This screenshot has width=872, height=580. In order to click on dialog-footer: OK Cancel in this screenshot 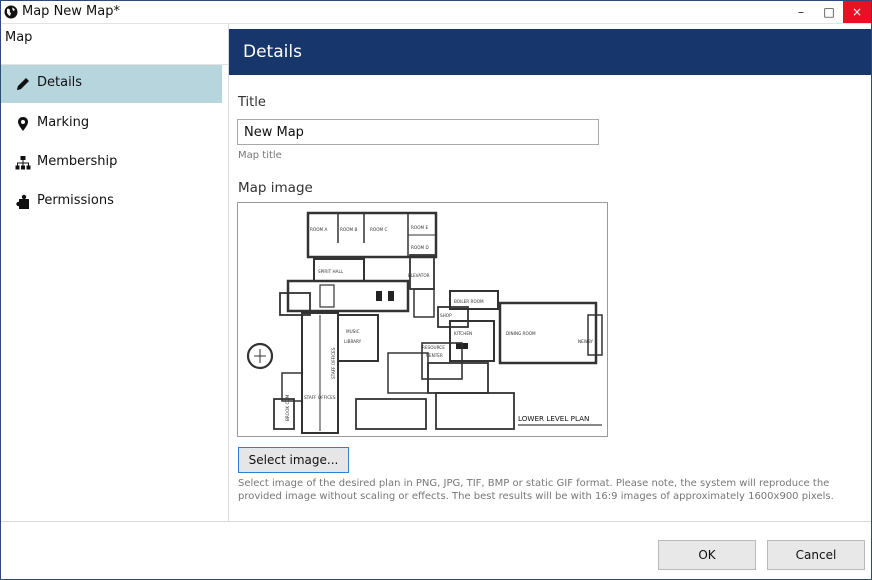, I will do `click(436, 550)`.